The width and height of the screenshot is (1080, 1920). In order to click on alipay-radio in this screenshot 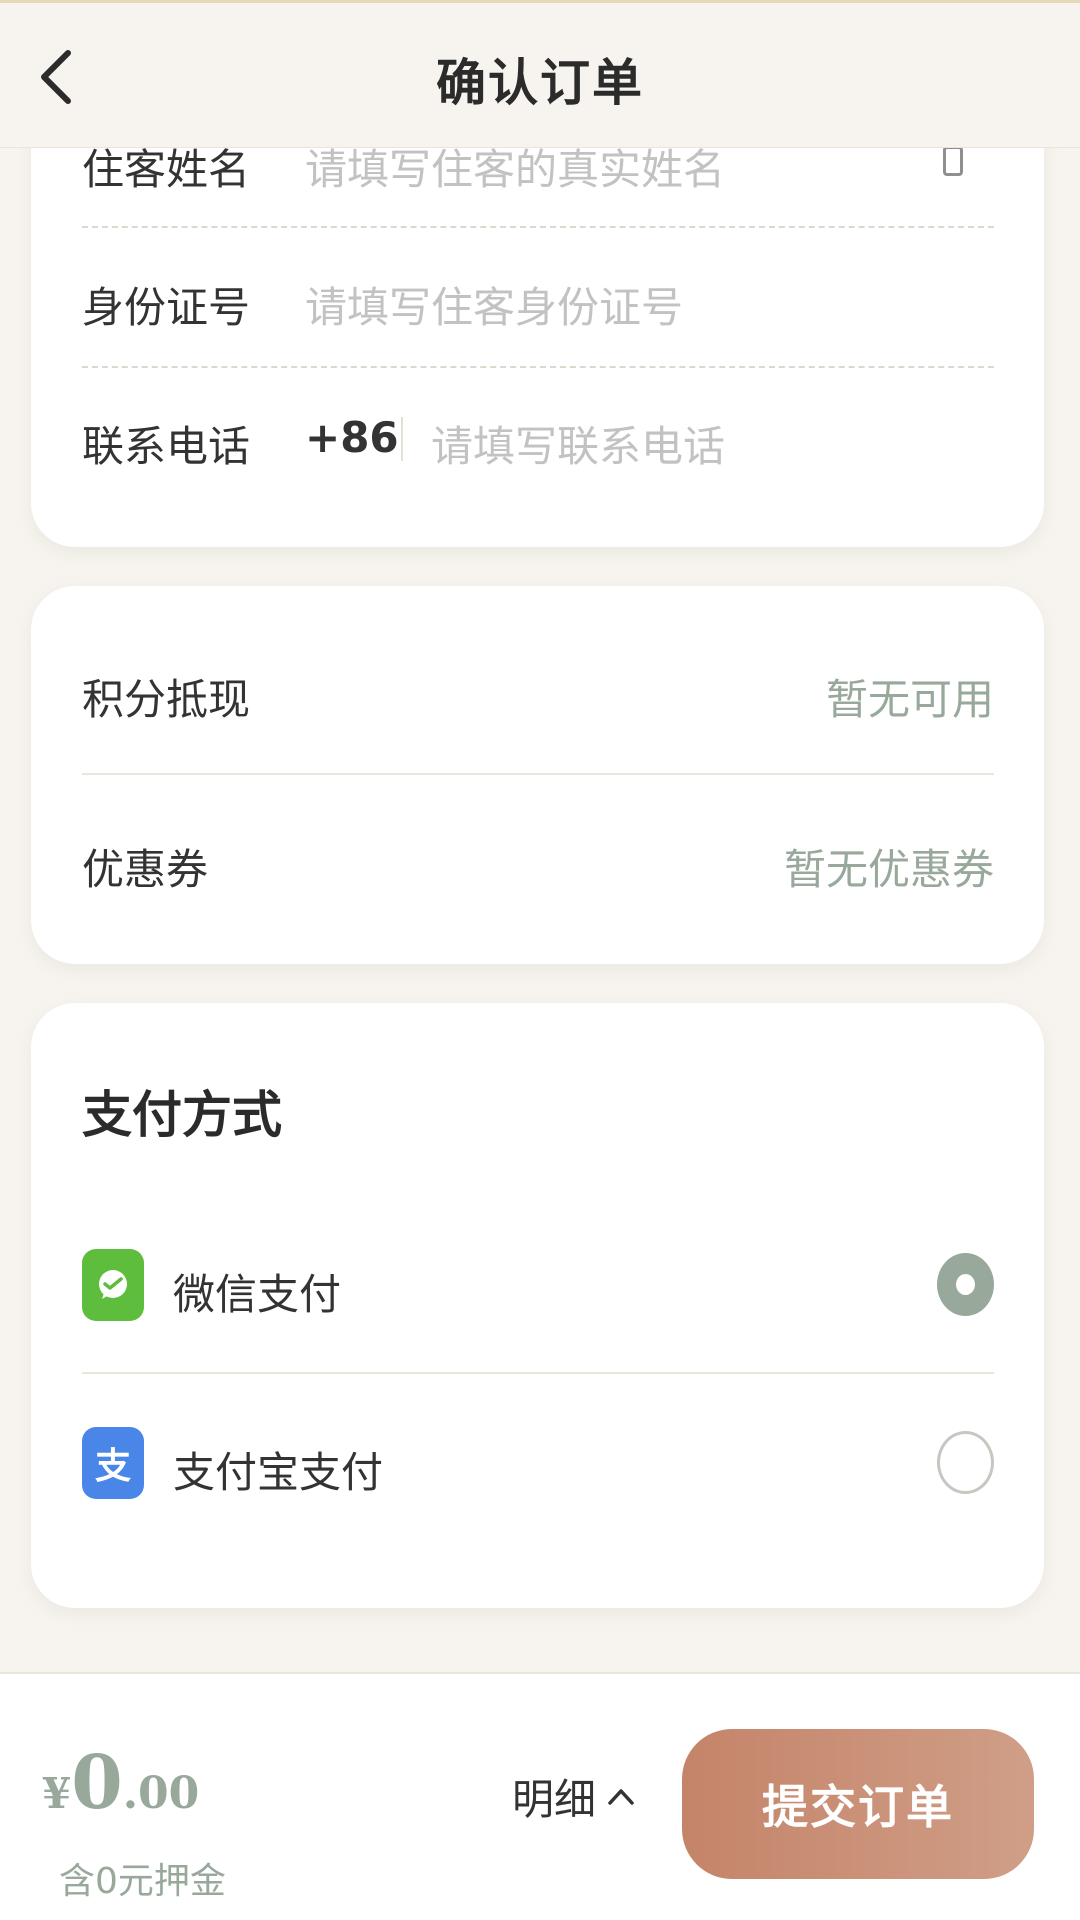, I will do `click(965, 1462)`.